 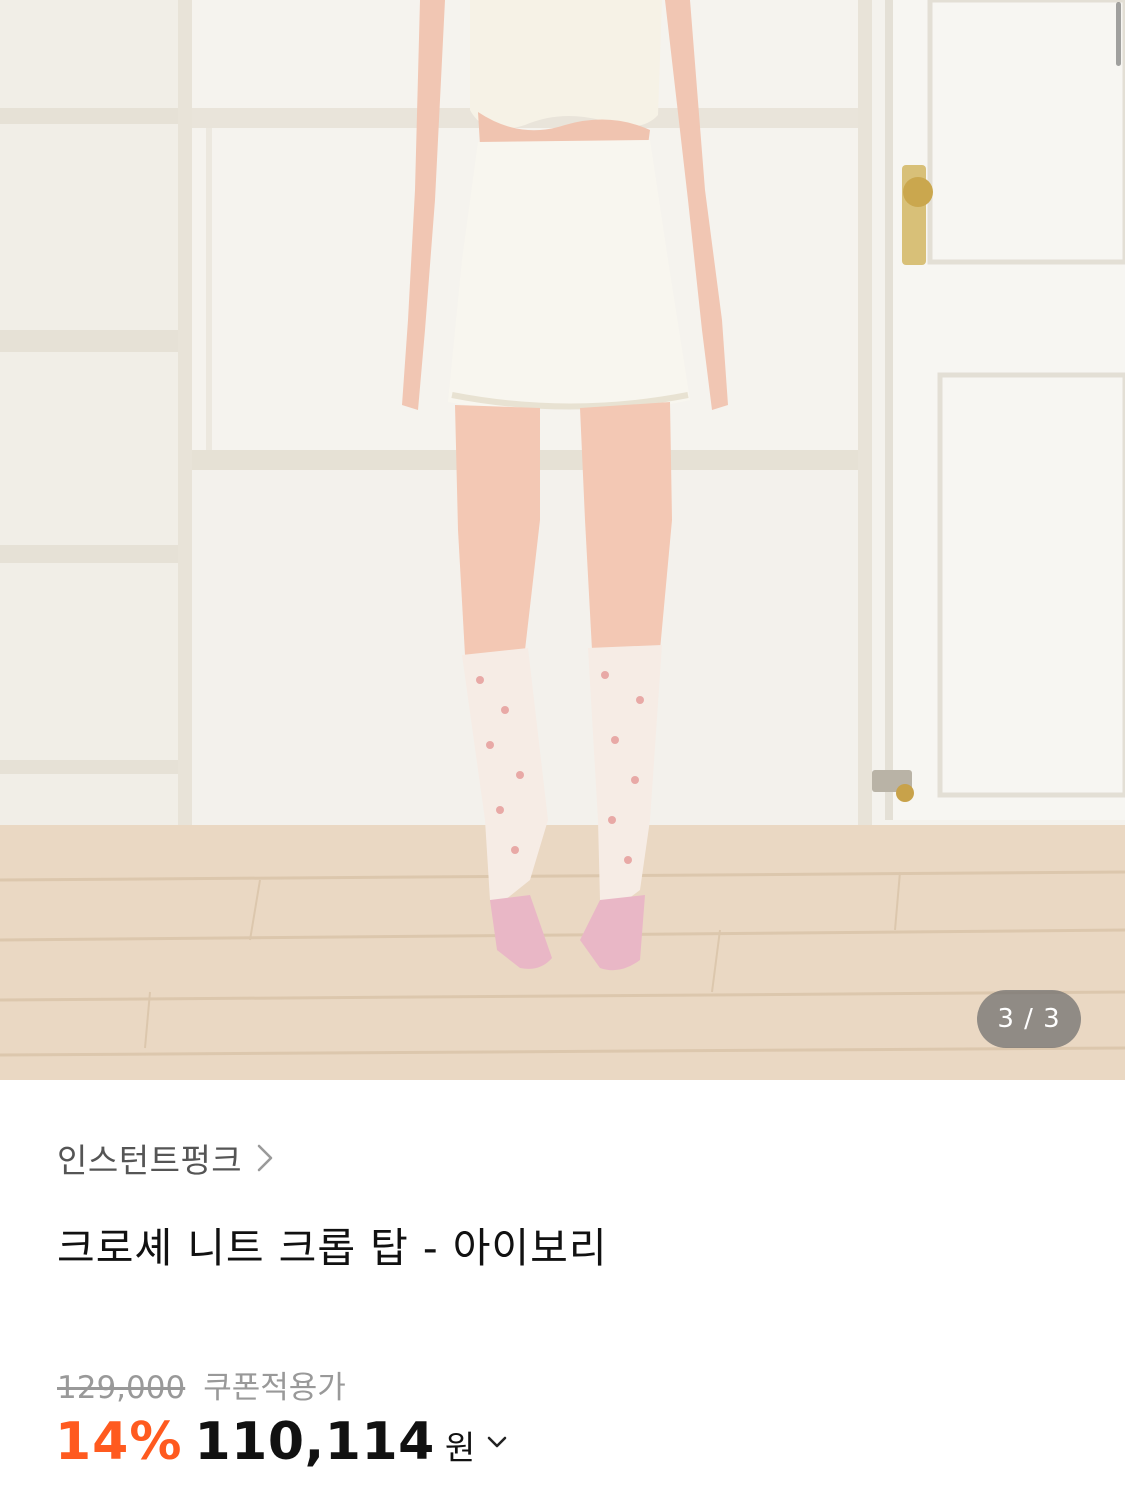 What do you see at coordinates (150, 1160) in the screenshot?
I see `brand-name: 인스턴트펑크` at bounding box center [150, 1160].